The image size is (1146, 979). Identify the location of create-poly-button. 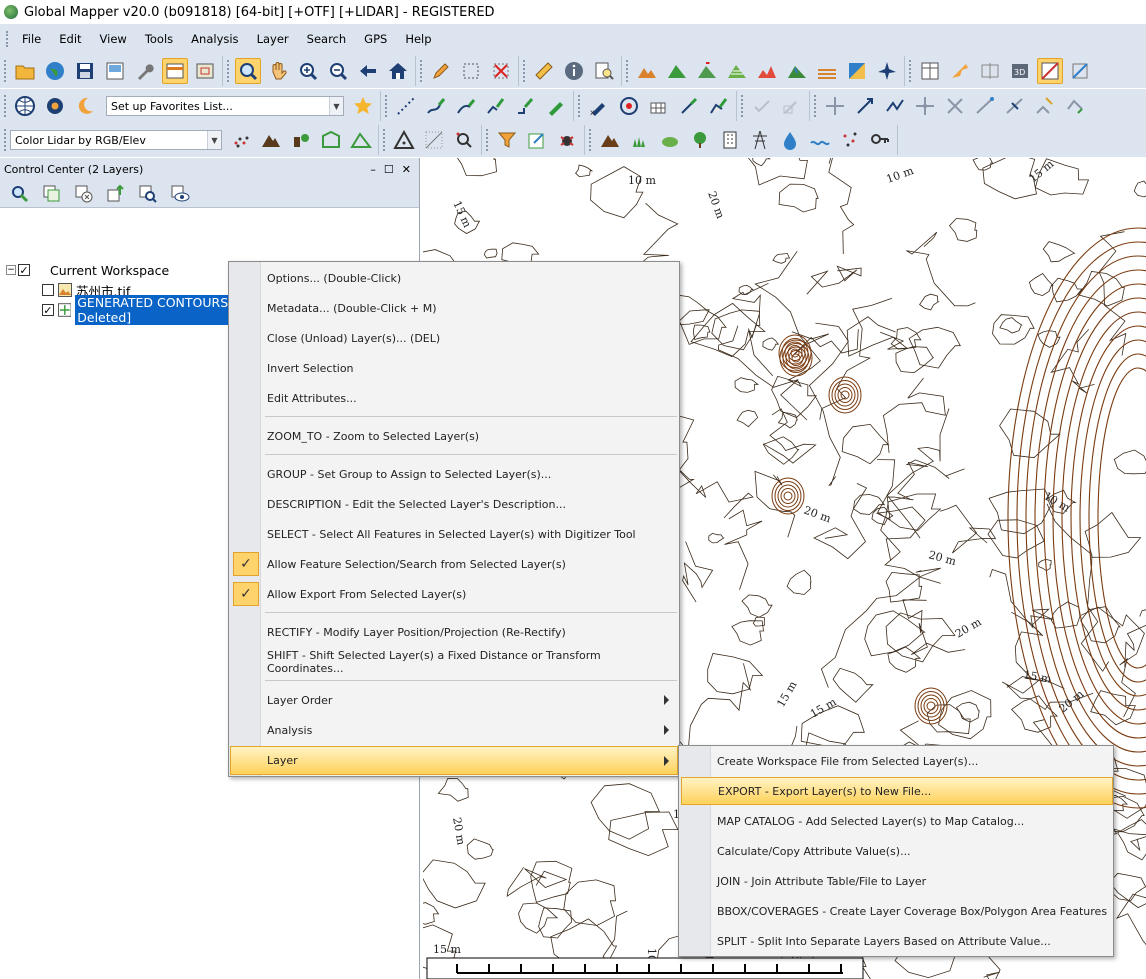
(496, 106).